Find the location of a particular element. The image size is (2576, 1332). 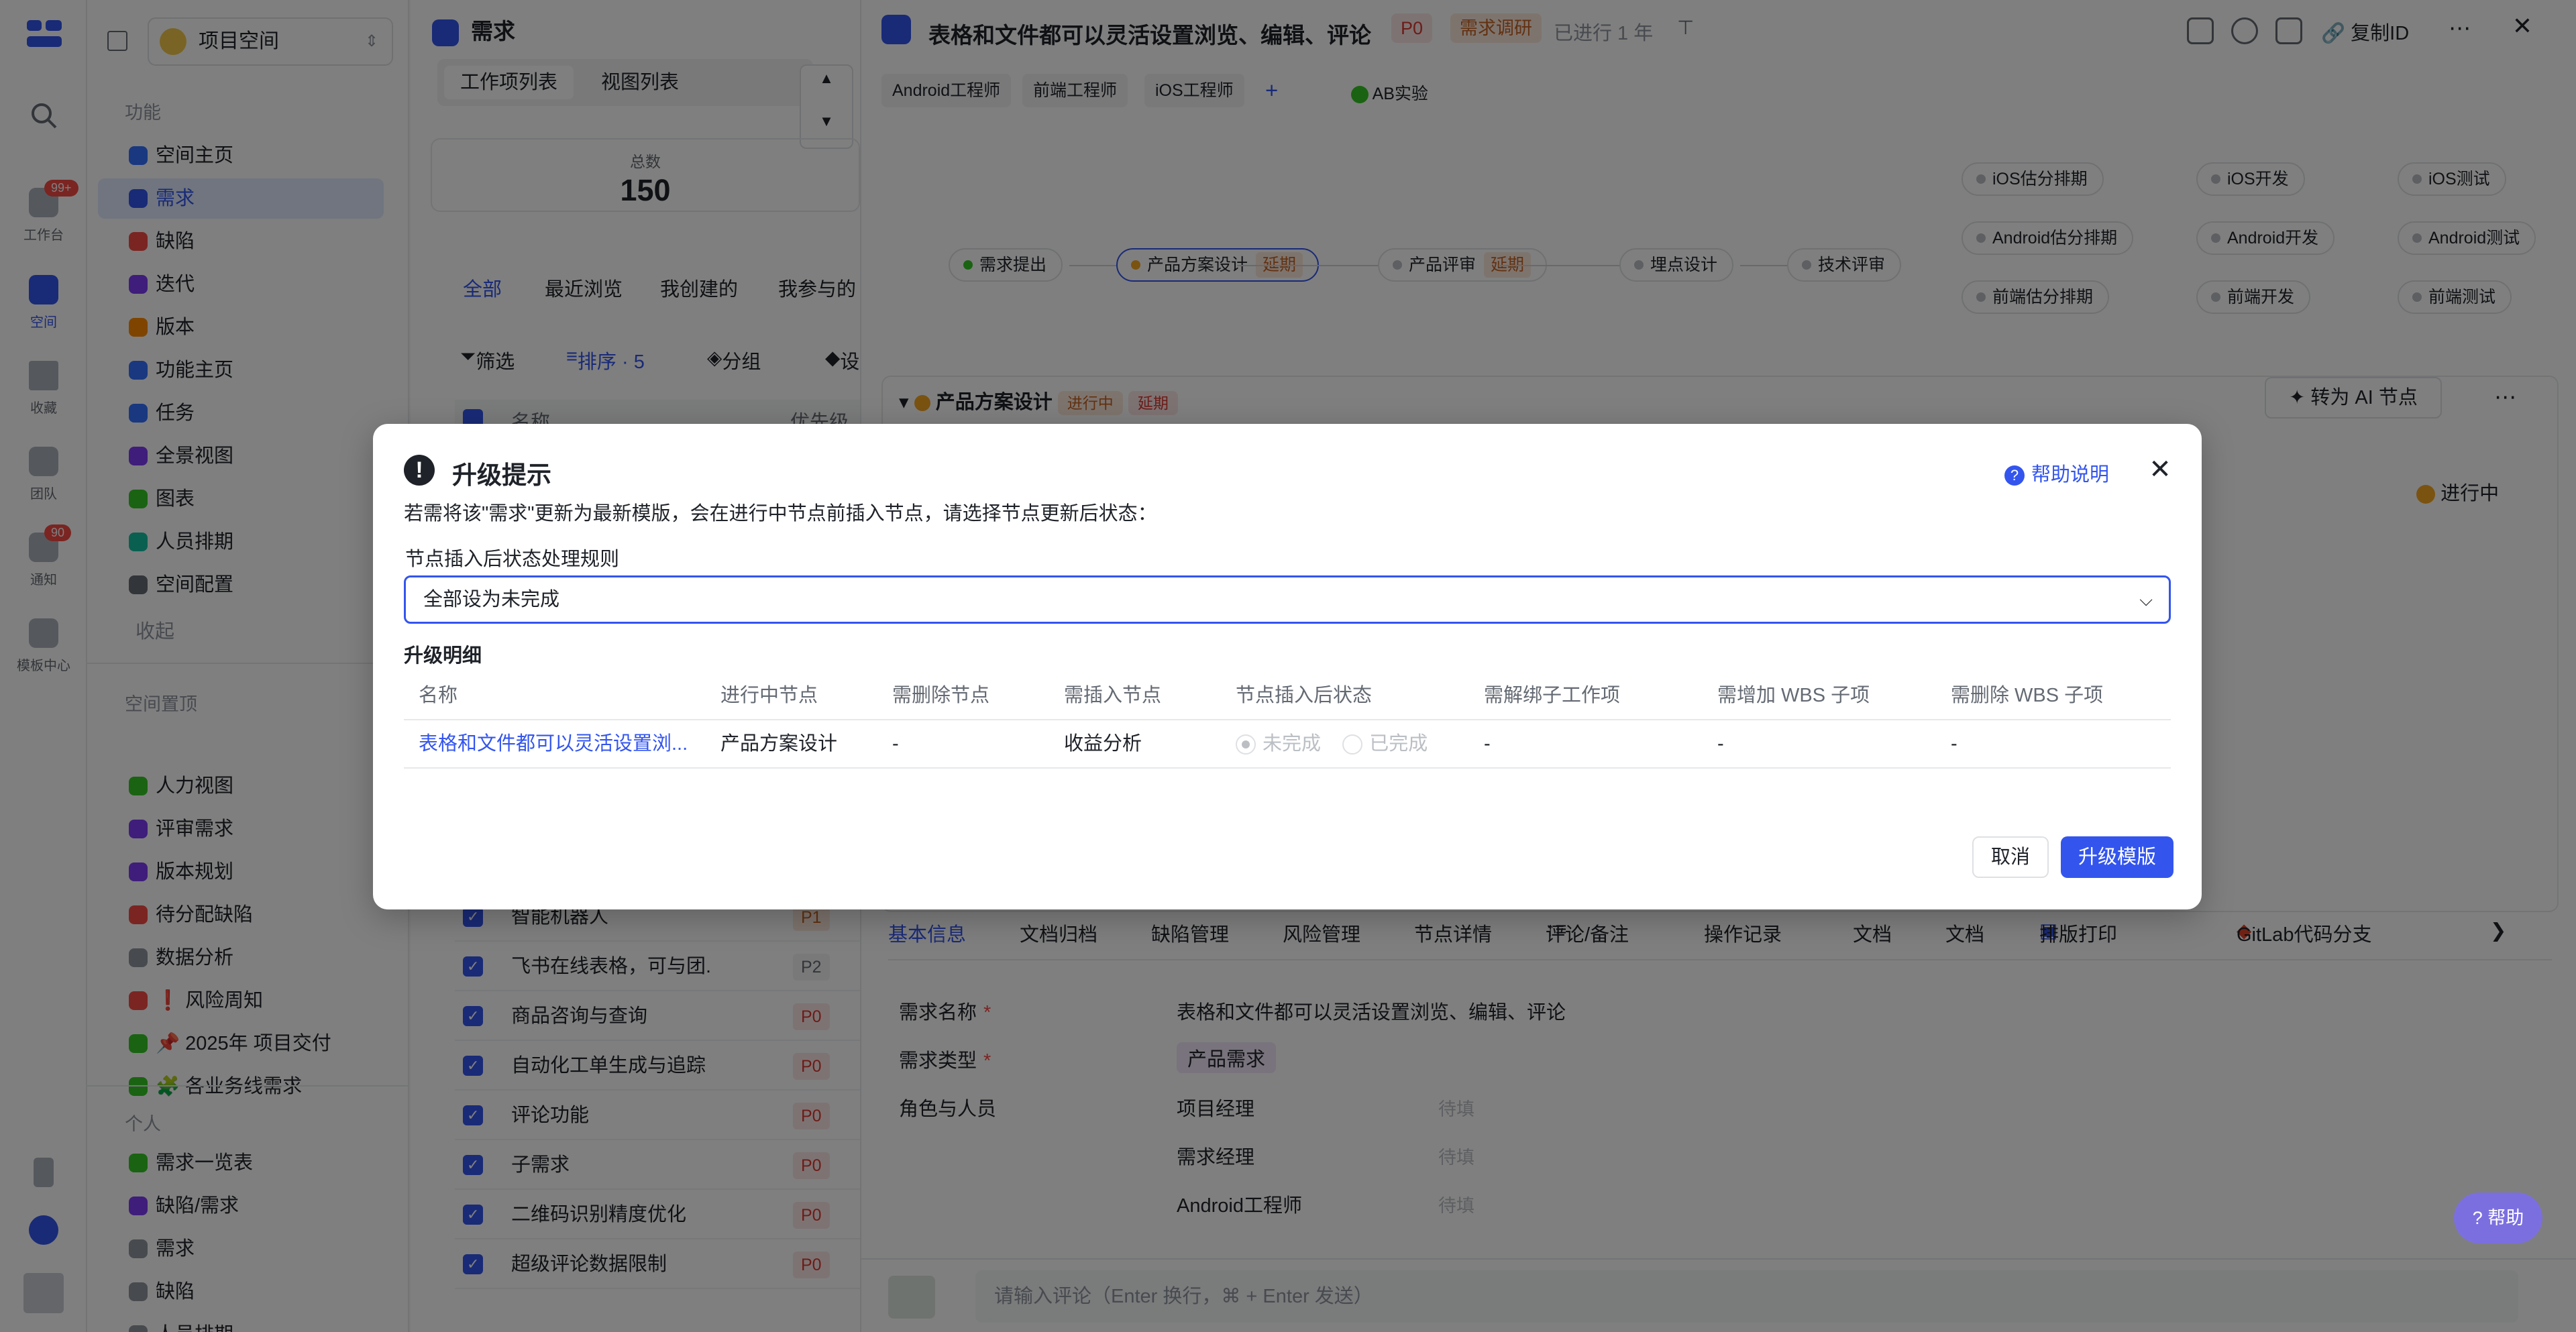

radio-label: 已完成 is located at coordinates (1398, 744).